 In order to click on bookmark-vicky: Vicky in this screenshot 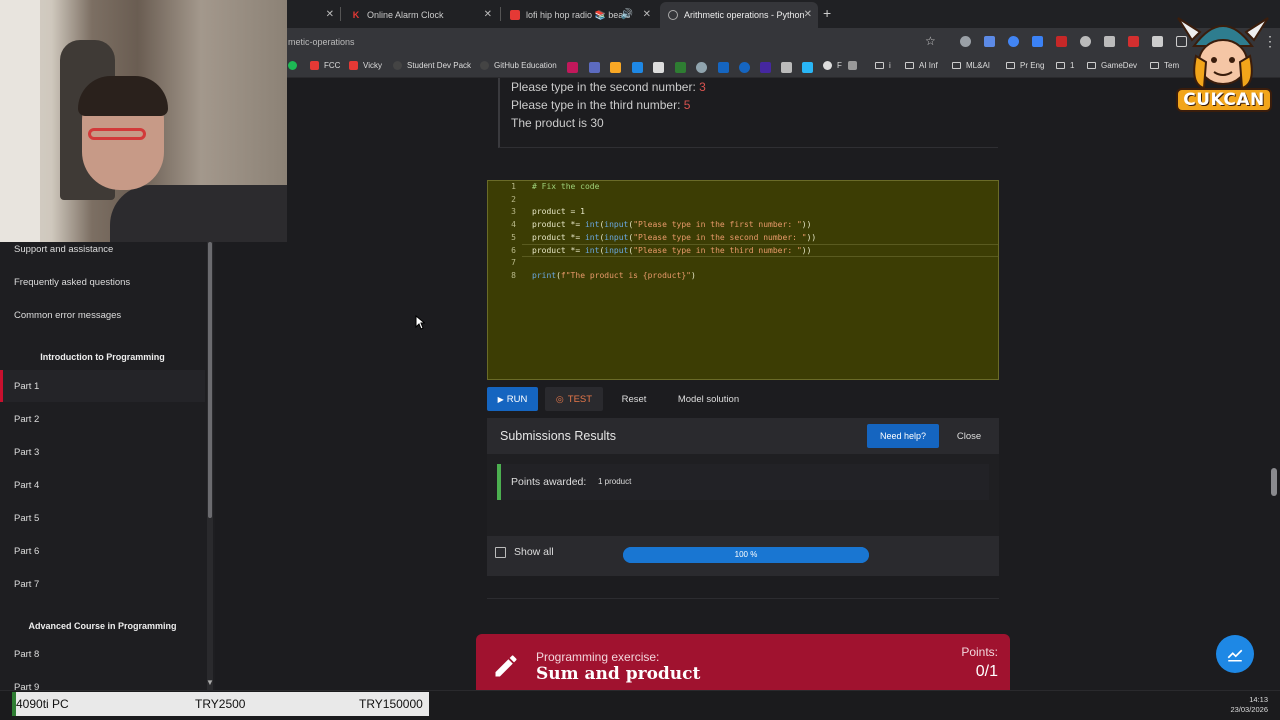, I will do `click(365, 65)`.